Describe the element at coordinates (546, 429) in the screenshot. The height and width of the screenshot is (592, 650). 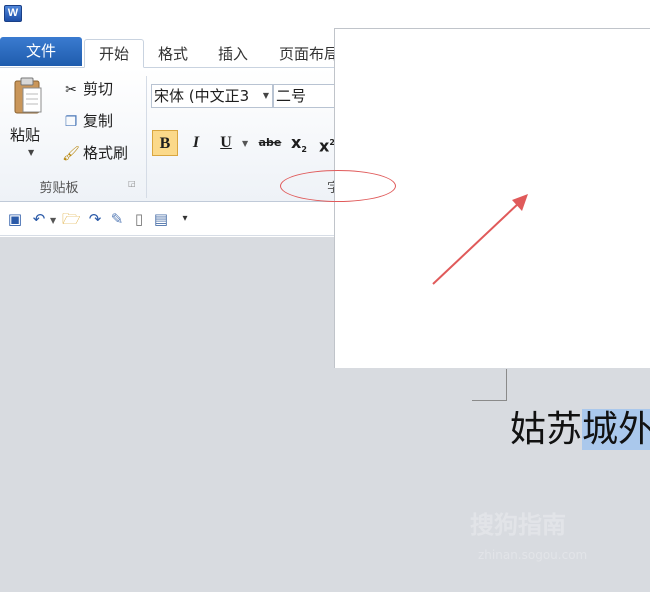
I see `document-text-plain: 姑苏` at that location.